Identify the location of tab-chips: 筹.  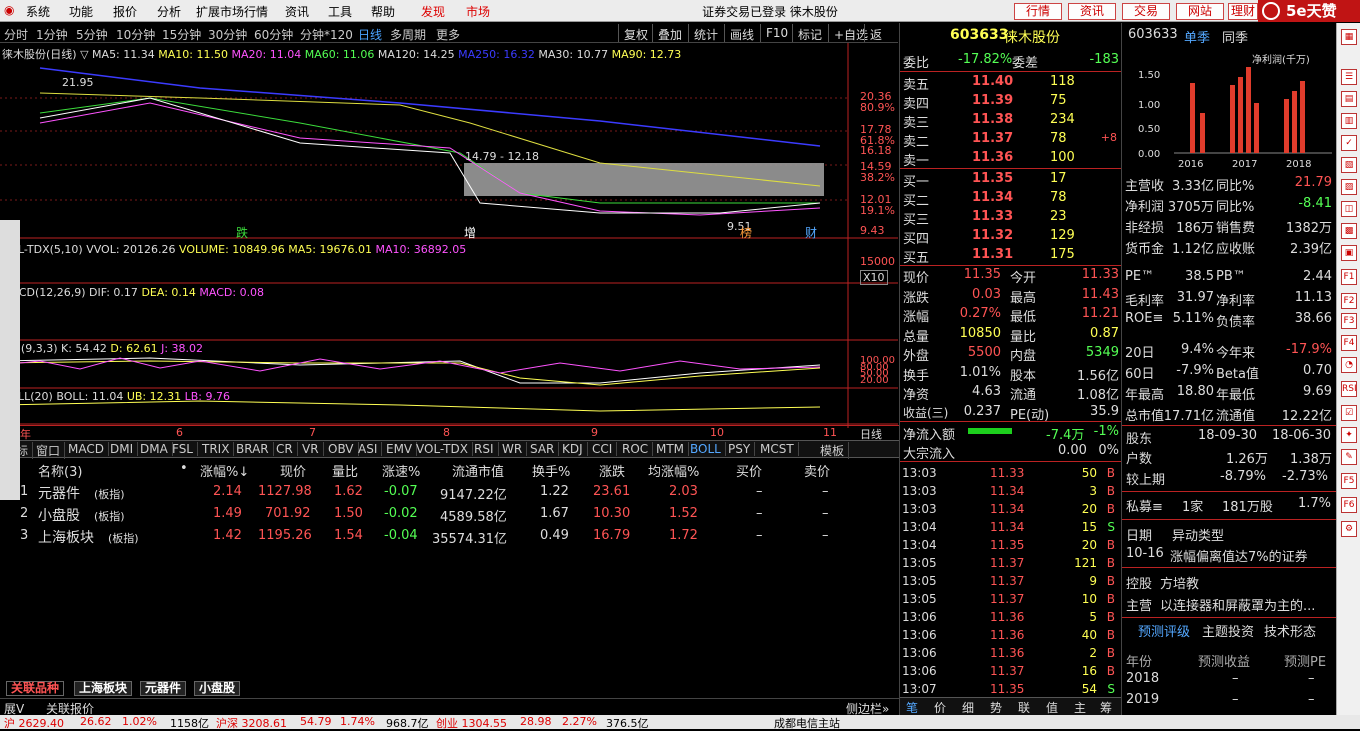
(1106, 707).